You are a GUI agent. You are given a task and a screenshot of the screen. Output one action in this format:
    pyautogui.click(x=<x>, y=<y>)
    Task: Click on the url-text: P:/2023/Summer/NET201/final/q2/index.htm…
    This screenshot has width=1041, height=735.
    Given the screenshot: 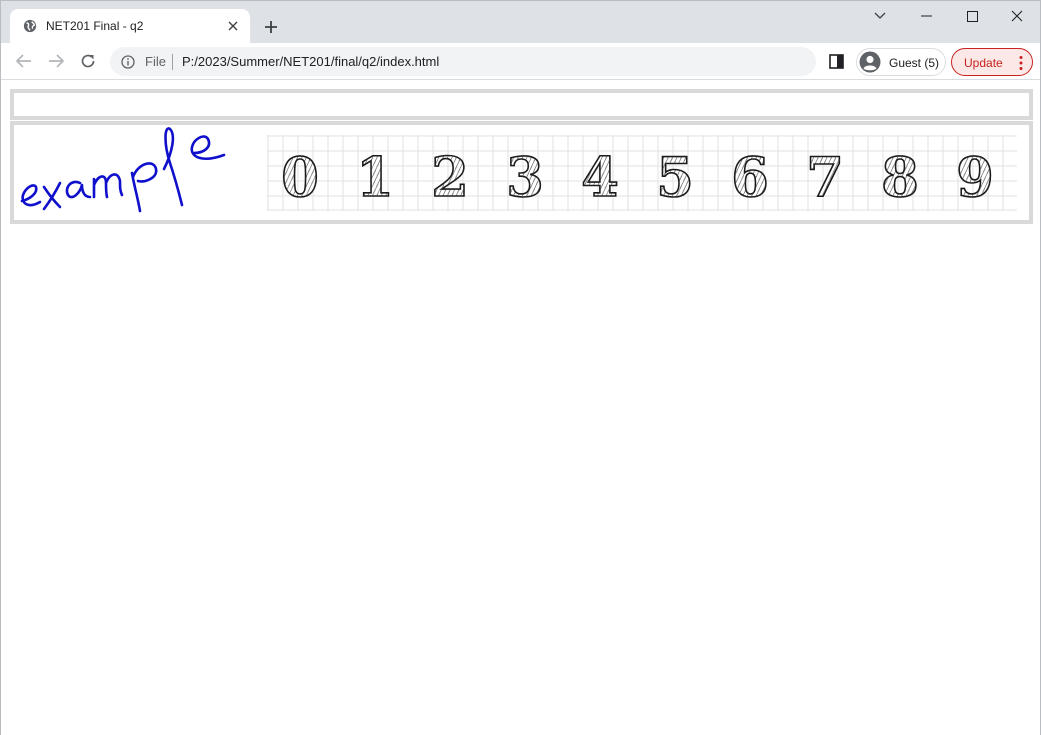 What is the action you would take?
    pyautogui.click(x=310, y=61)
    